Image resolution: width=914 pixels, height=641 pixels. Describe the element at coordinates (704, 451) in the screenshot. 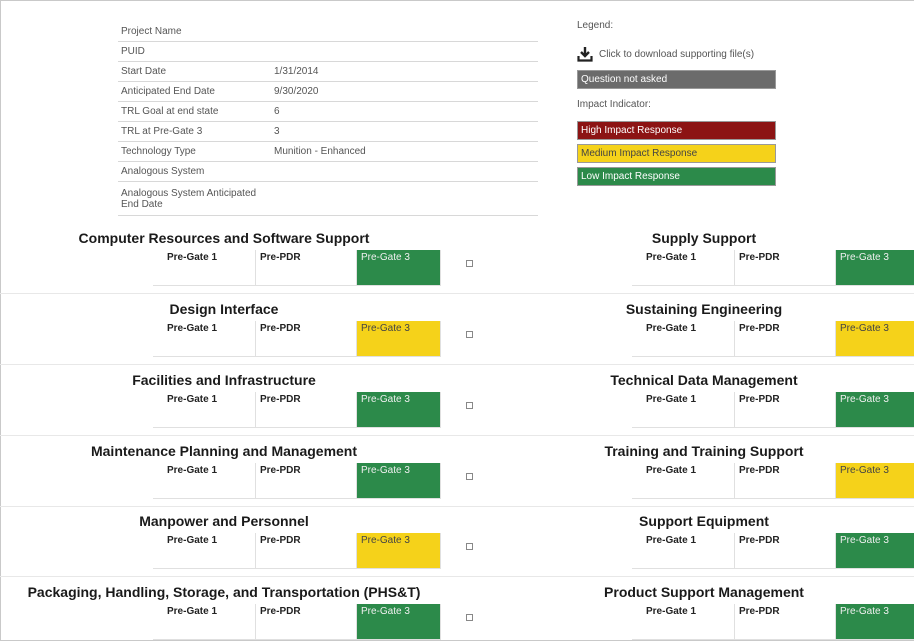

I see `section-title: Training and Training Support` at that location.